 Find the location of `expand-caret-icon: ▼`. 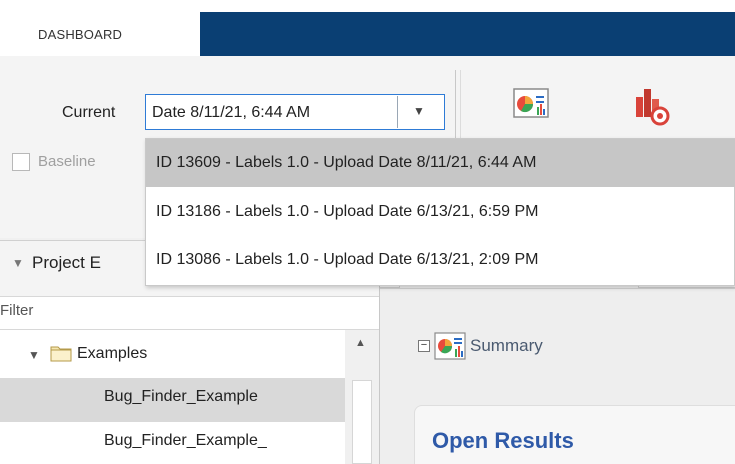

expand-caret-icon: ▼ is located at coordinates (34, 355).